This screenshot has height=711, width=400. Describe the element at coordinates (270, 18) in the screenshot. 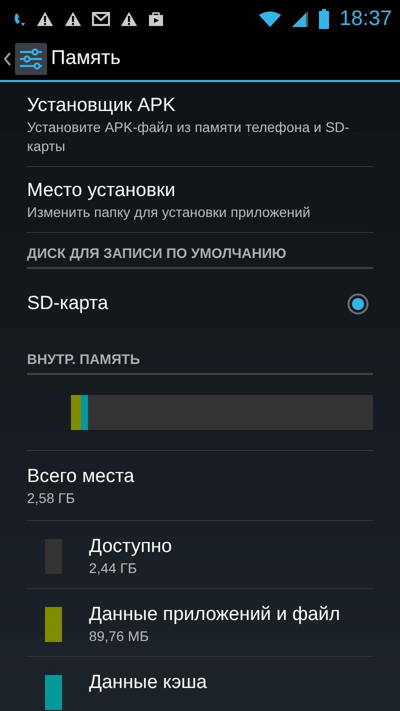

I see `wifi-icon` at that location.